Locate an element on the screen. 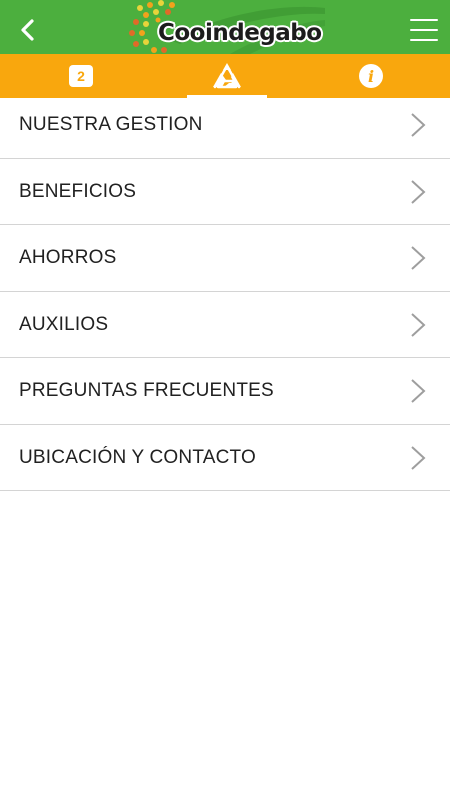 Image resolution: width=450 pixels, height=800 pixels. menu-item-ubicacion-contacto: UBICACIÓN Y CONTACTO is located at coordinates (225, 458).